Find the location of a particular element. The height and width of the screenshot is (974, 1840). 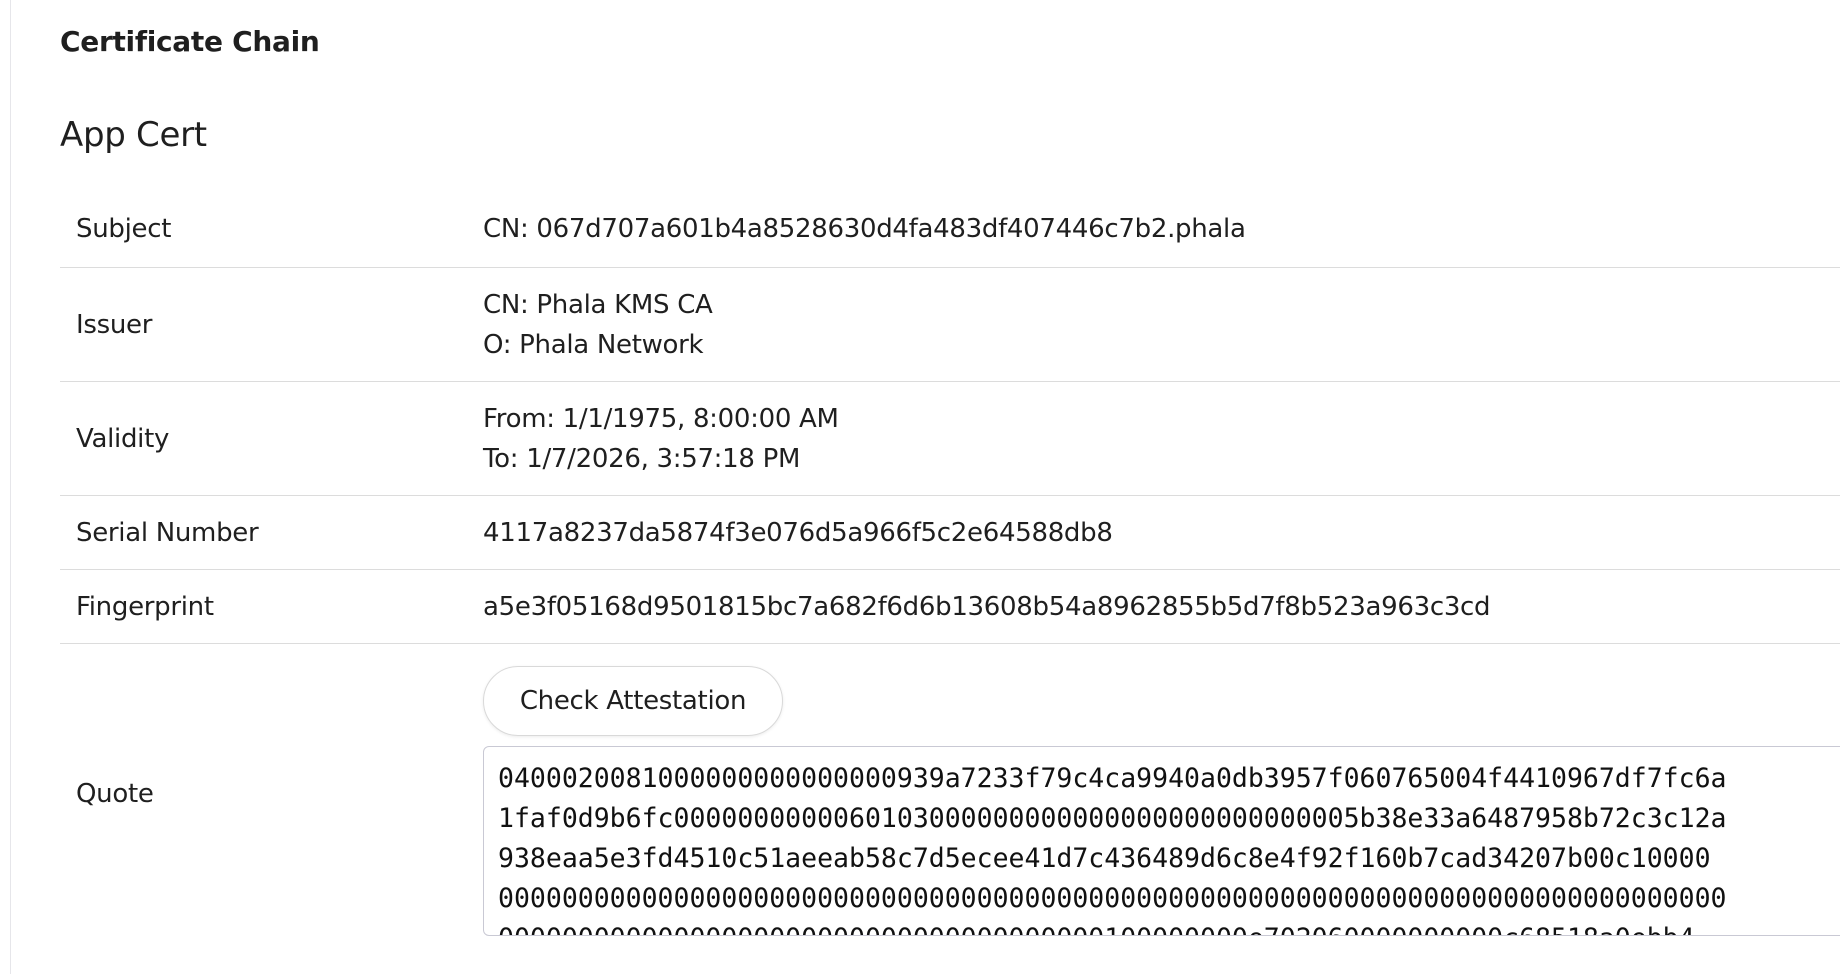

check-attestation-button: Check Attestation is located at coordinates (633, 701).